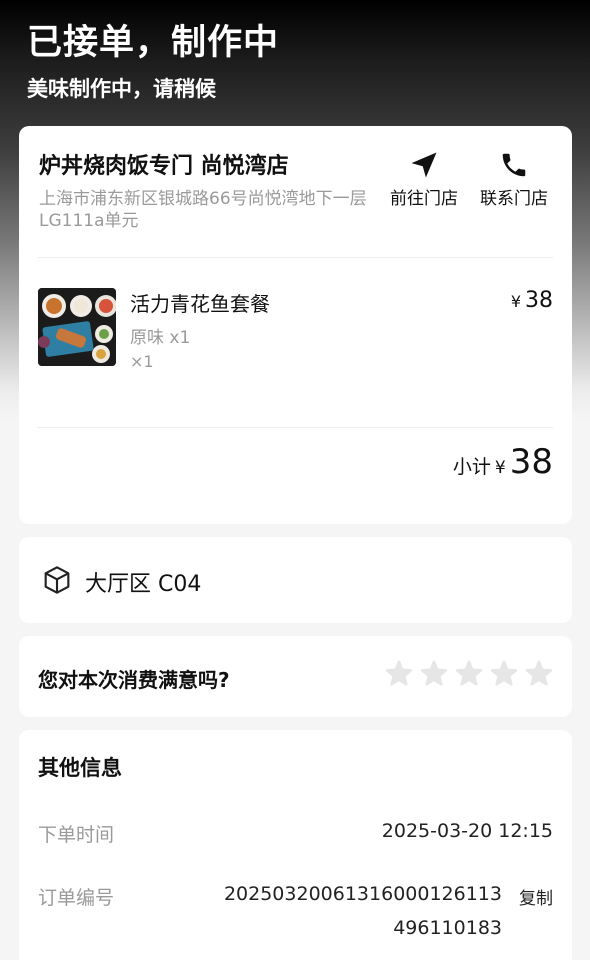 This screenshot has width=590, height=960. I want to click on item-spec: 原味 x1, so click(160, 338).